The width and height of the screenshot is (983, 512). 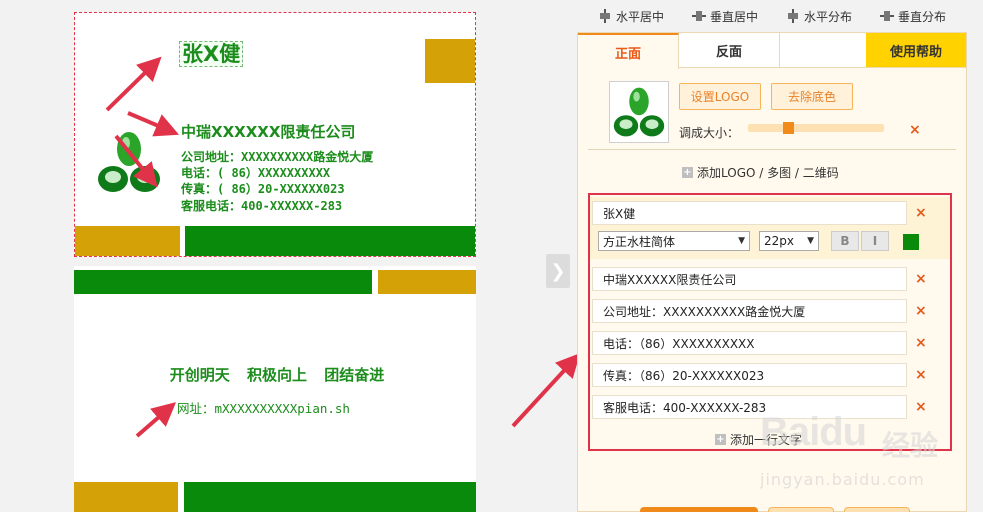 I want to click on add-logo-label: 添加LOGO / 多图 / 二维码, so click(x=768, y=173).